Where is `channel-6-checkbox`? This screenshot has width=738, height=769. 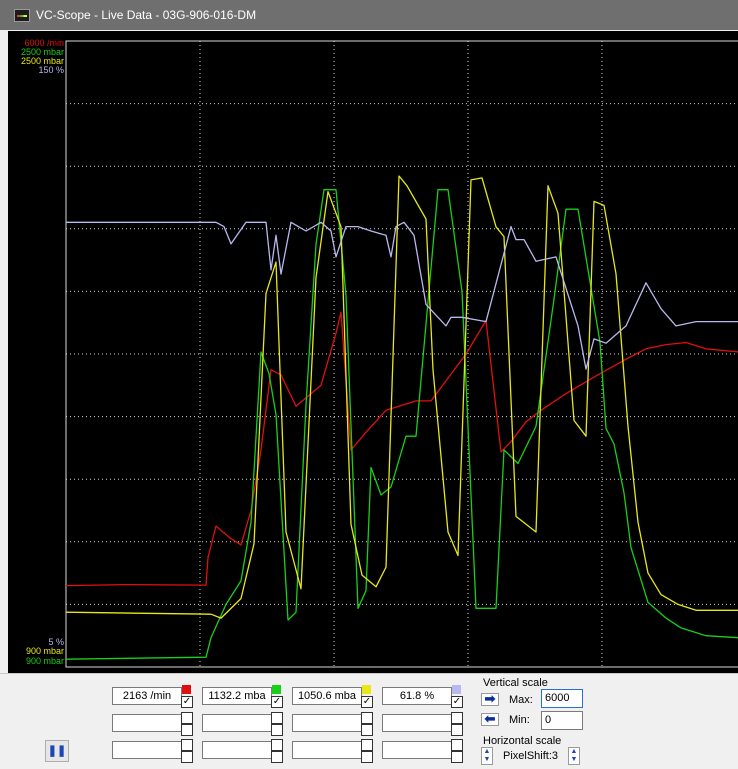 channel-6-checkbox is located at coordinates (277, 730).